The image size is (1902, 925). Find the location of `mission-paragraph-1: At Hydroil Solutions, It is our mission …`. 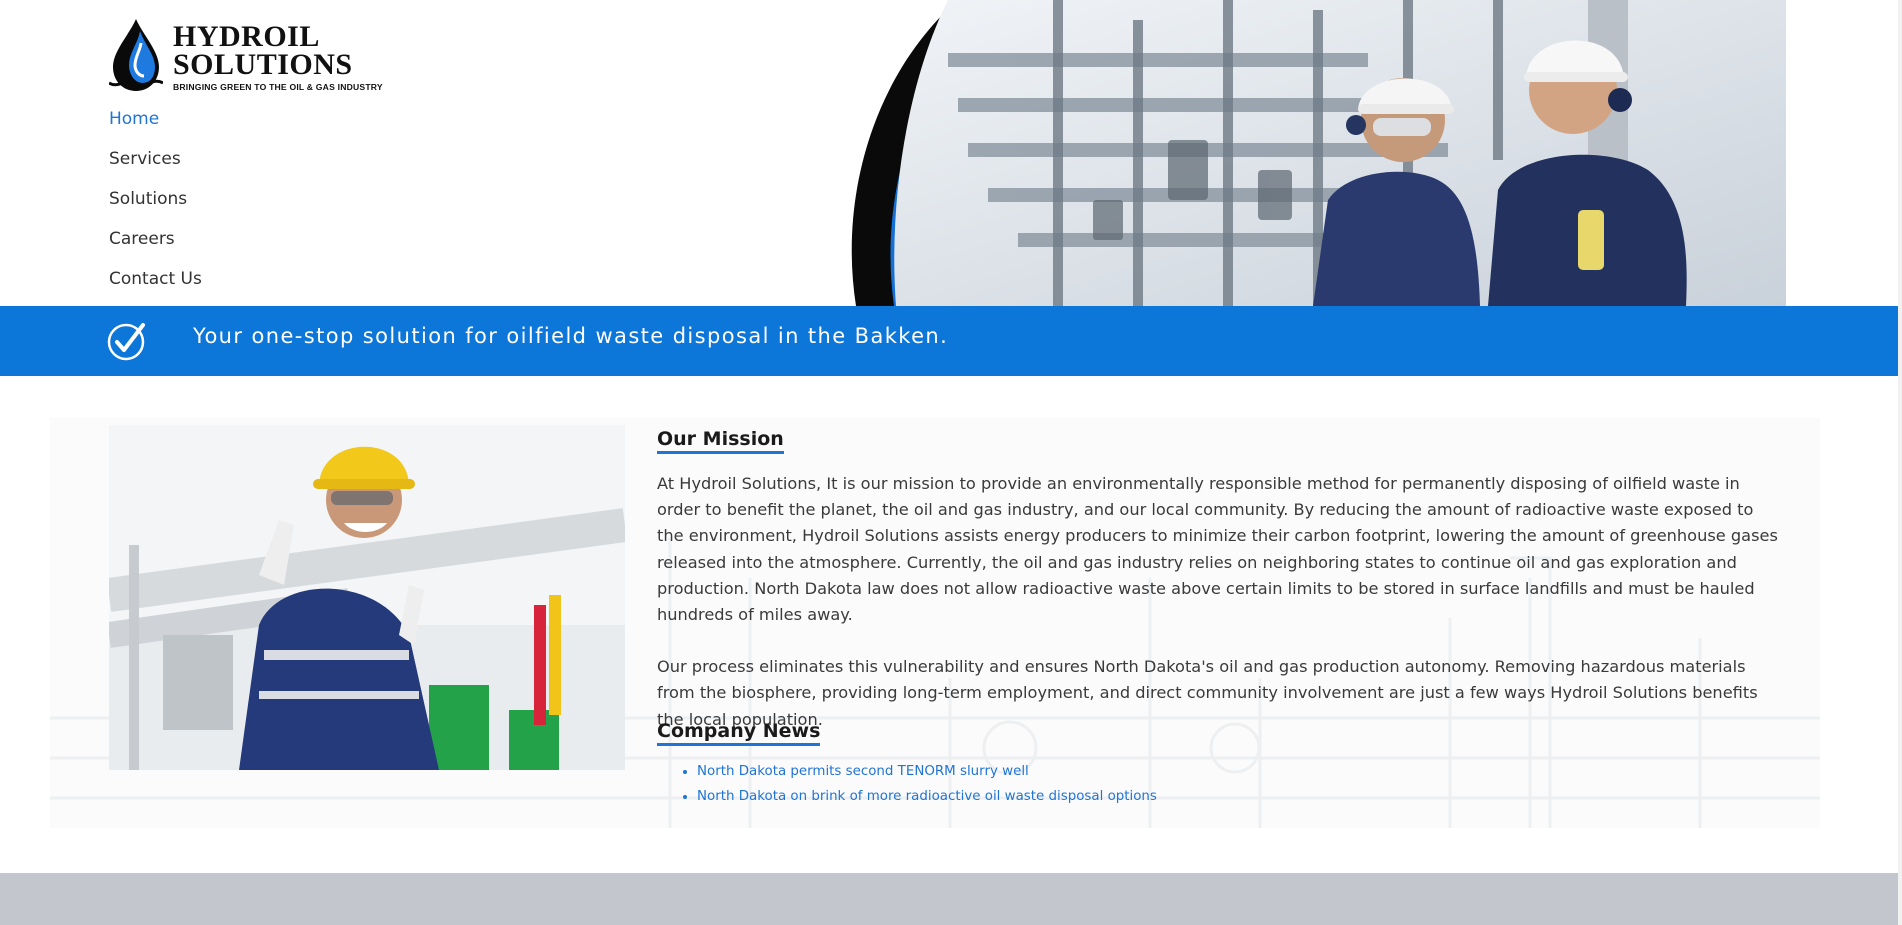

mission-paragraph-1: At Hydroil Solutions, It is our mission … is located at coordinates (1217, 549).